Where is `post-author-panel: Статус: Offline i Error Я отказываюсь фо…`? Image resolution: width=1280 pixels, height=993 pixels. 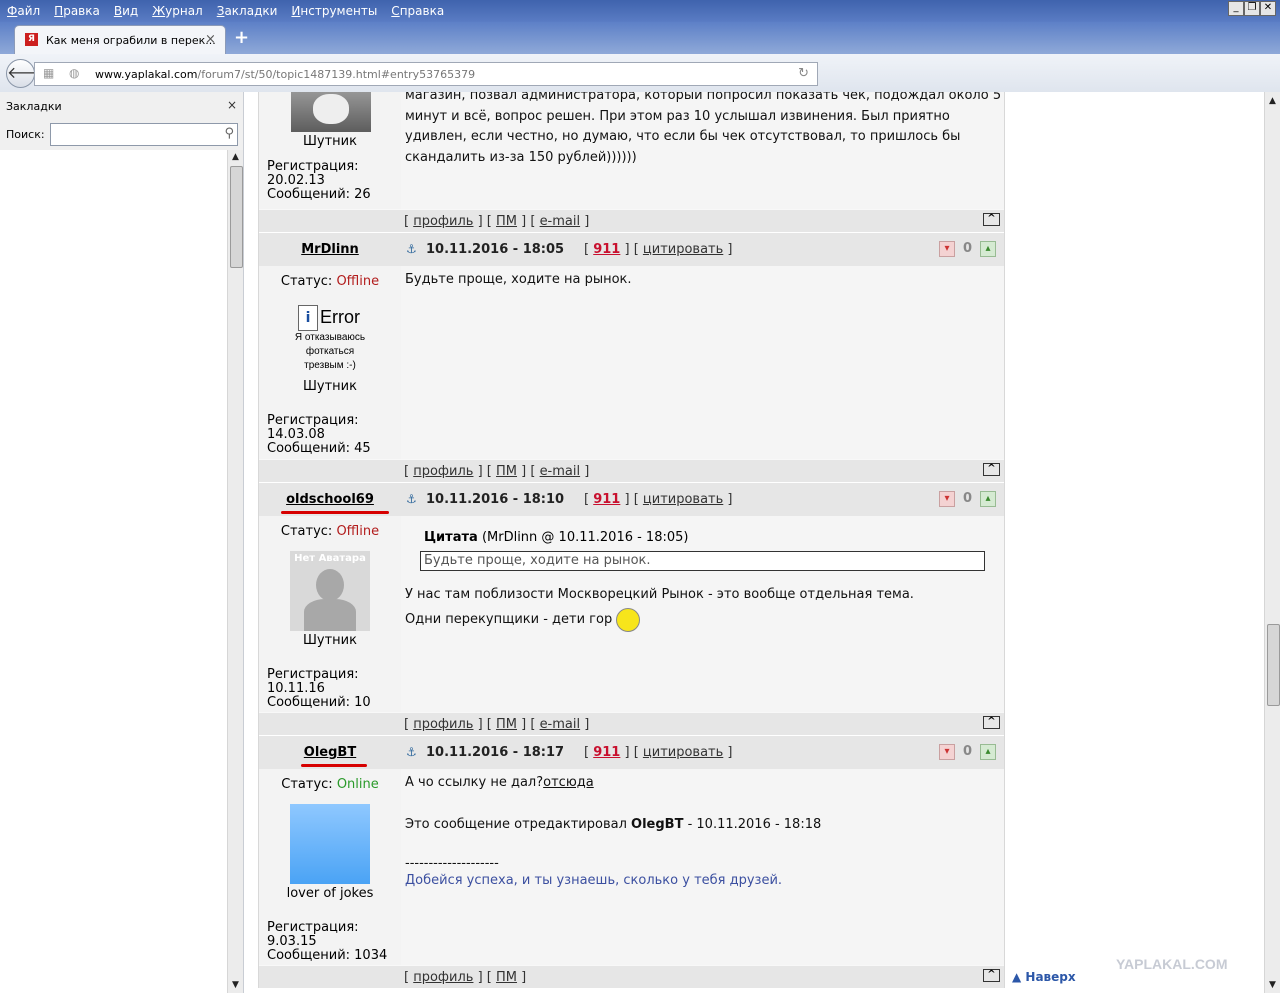 post-author-panel: Статус: Offline i Error Я отказываюсь фо… is located at coordinates (330, 362).